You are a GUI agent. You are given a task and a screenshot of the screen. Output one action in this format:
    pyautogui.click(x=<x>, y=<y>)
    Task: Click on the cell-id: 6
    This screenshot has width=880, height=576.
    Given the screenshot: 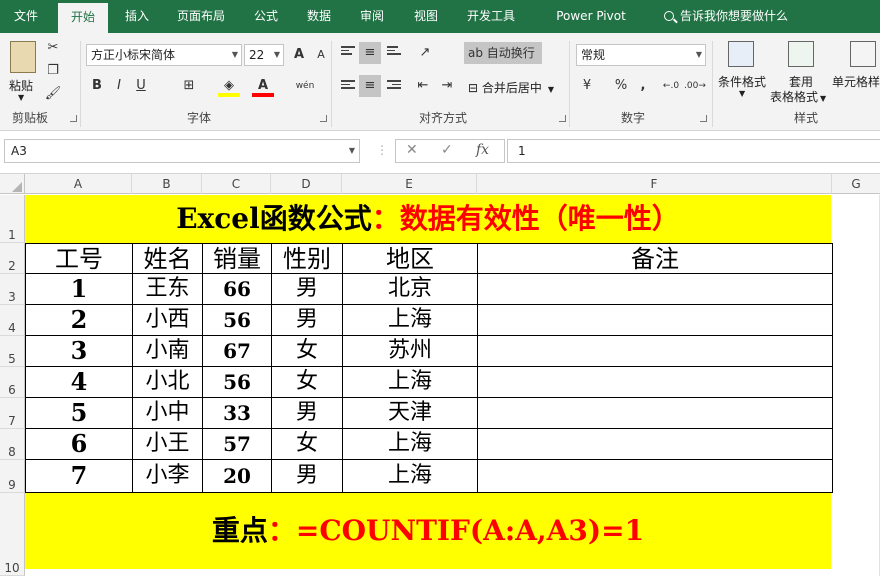 What is the action you would take?
    pyautogui.click(x=79, y=444)
    